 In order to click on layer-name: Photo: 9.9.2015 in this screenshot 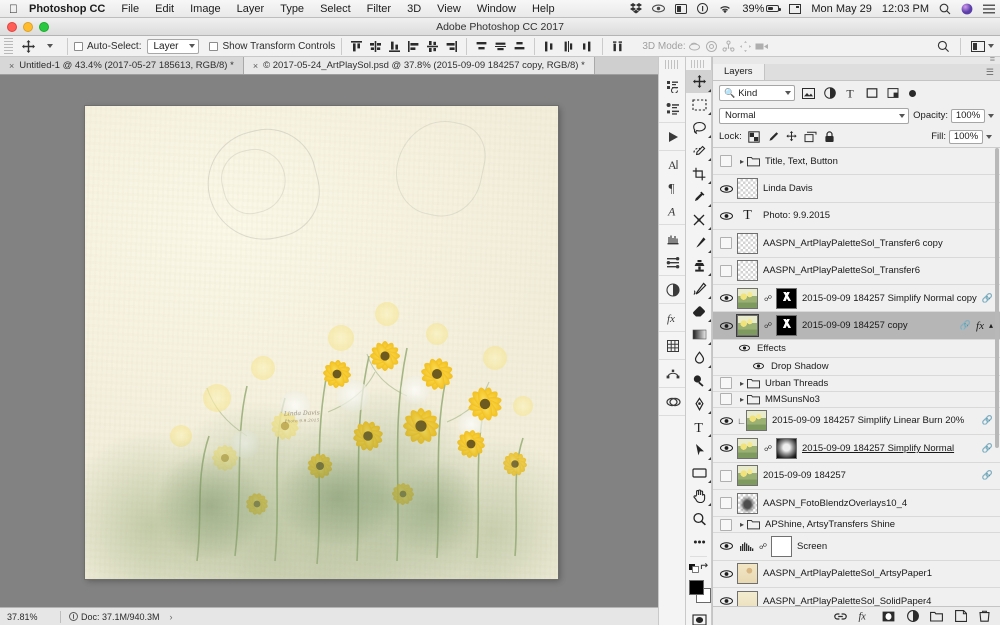, I will do `click(881, 215)`.